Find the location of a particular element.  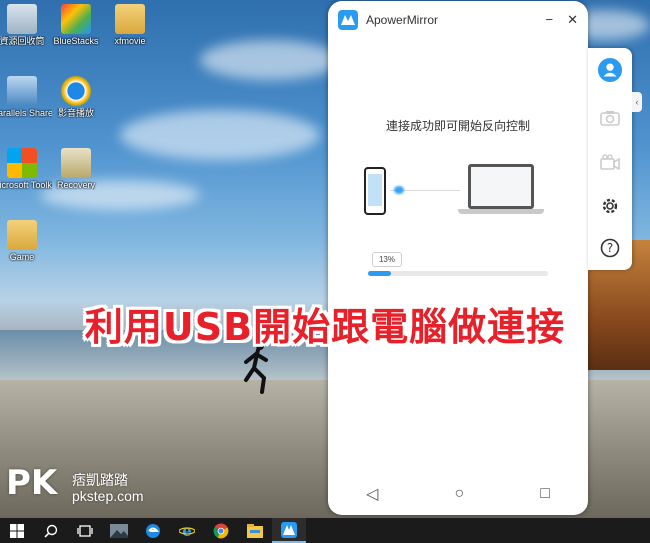

phone-icon is located at coordinates (375, 191).